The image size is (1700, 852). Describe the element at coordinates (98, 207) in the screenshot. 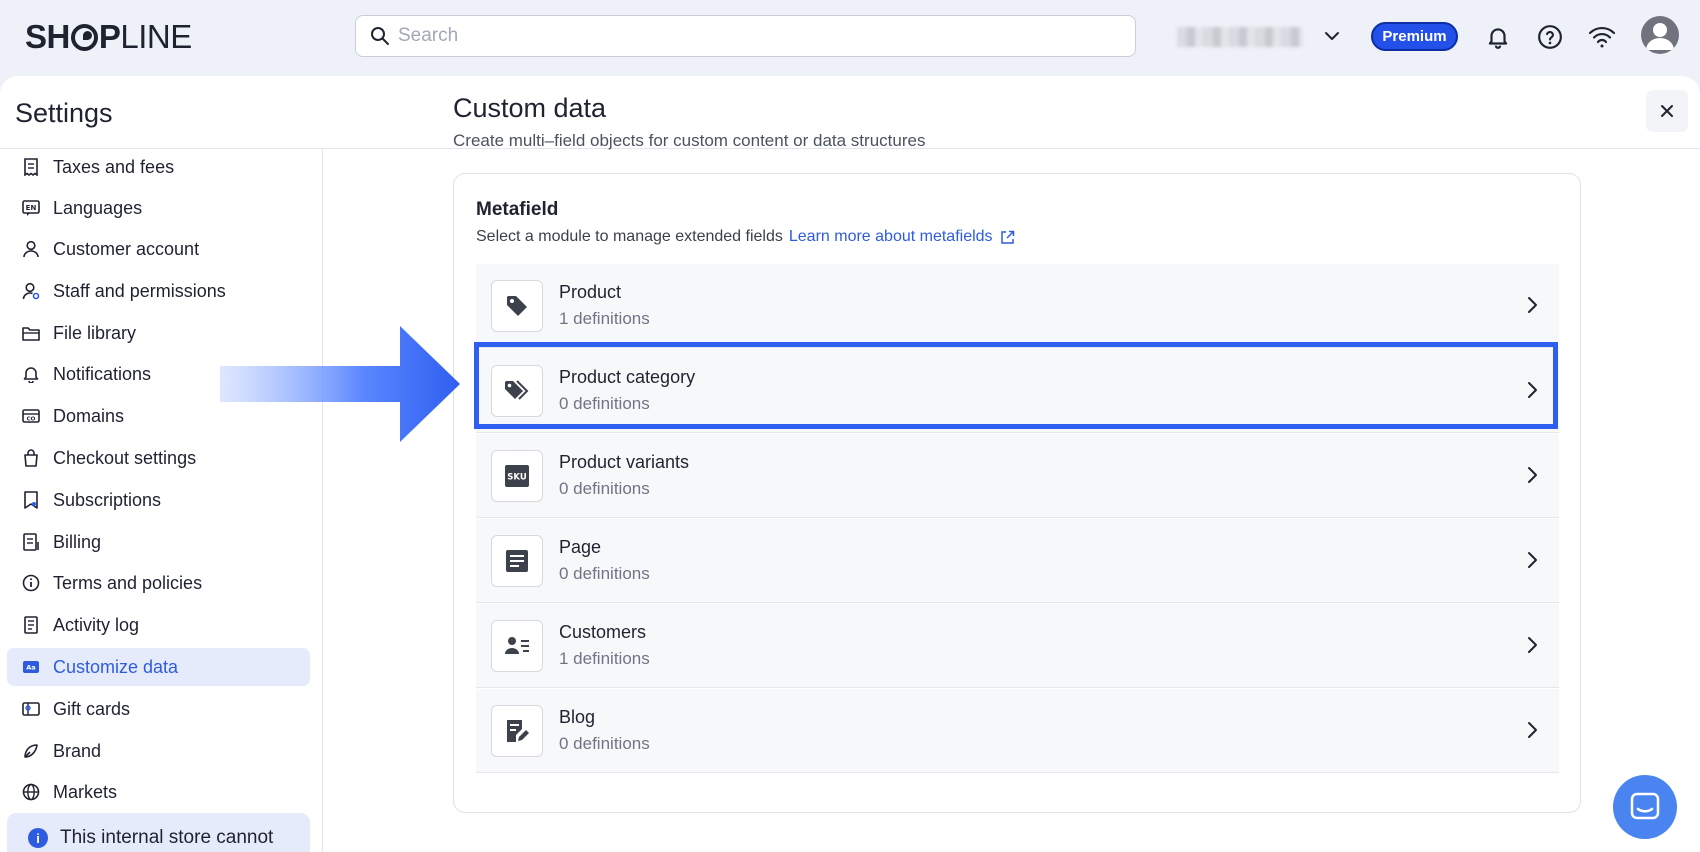

I see `sidebar-item-label: Languages` at that location.